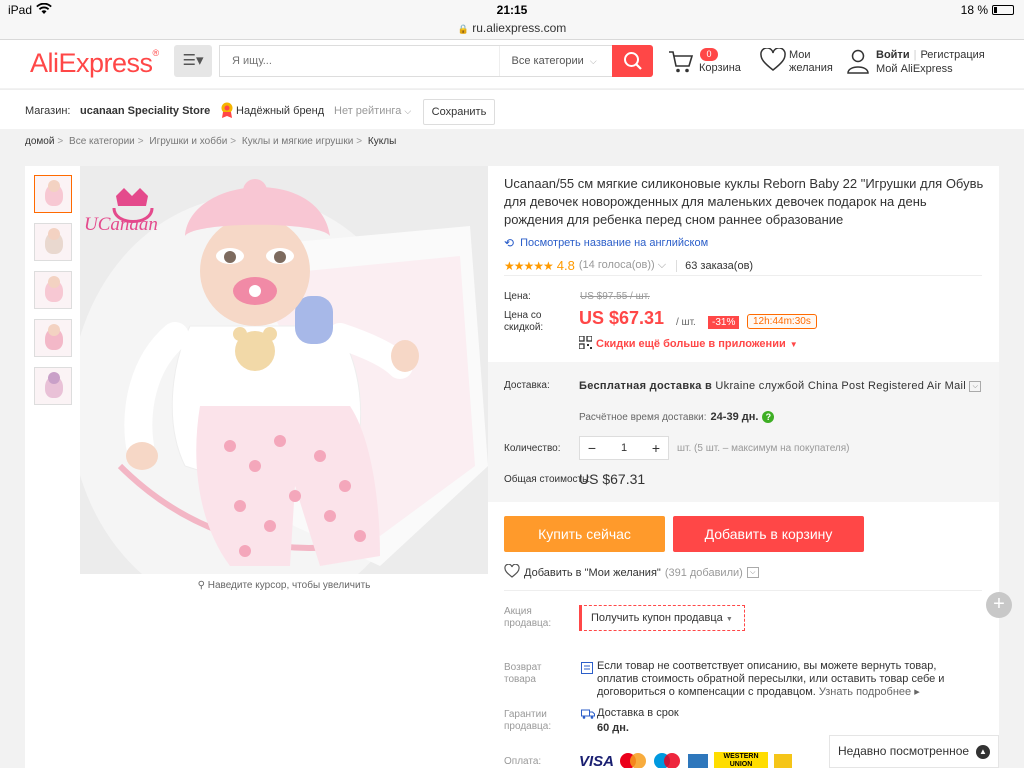  Describe the element at coordinates (622, 265) in the screenshot. I see `votes-link: (14 голоса(ов)) ⌵` at that location.